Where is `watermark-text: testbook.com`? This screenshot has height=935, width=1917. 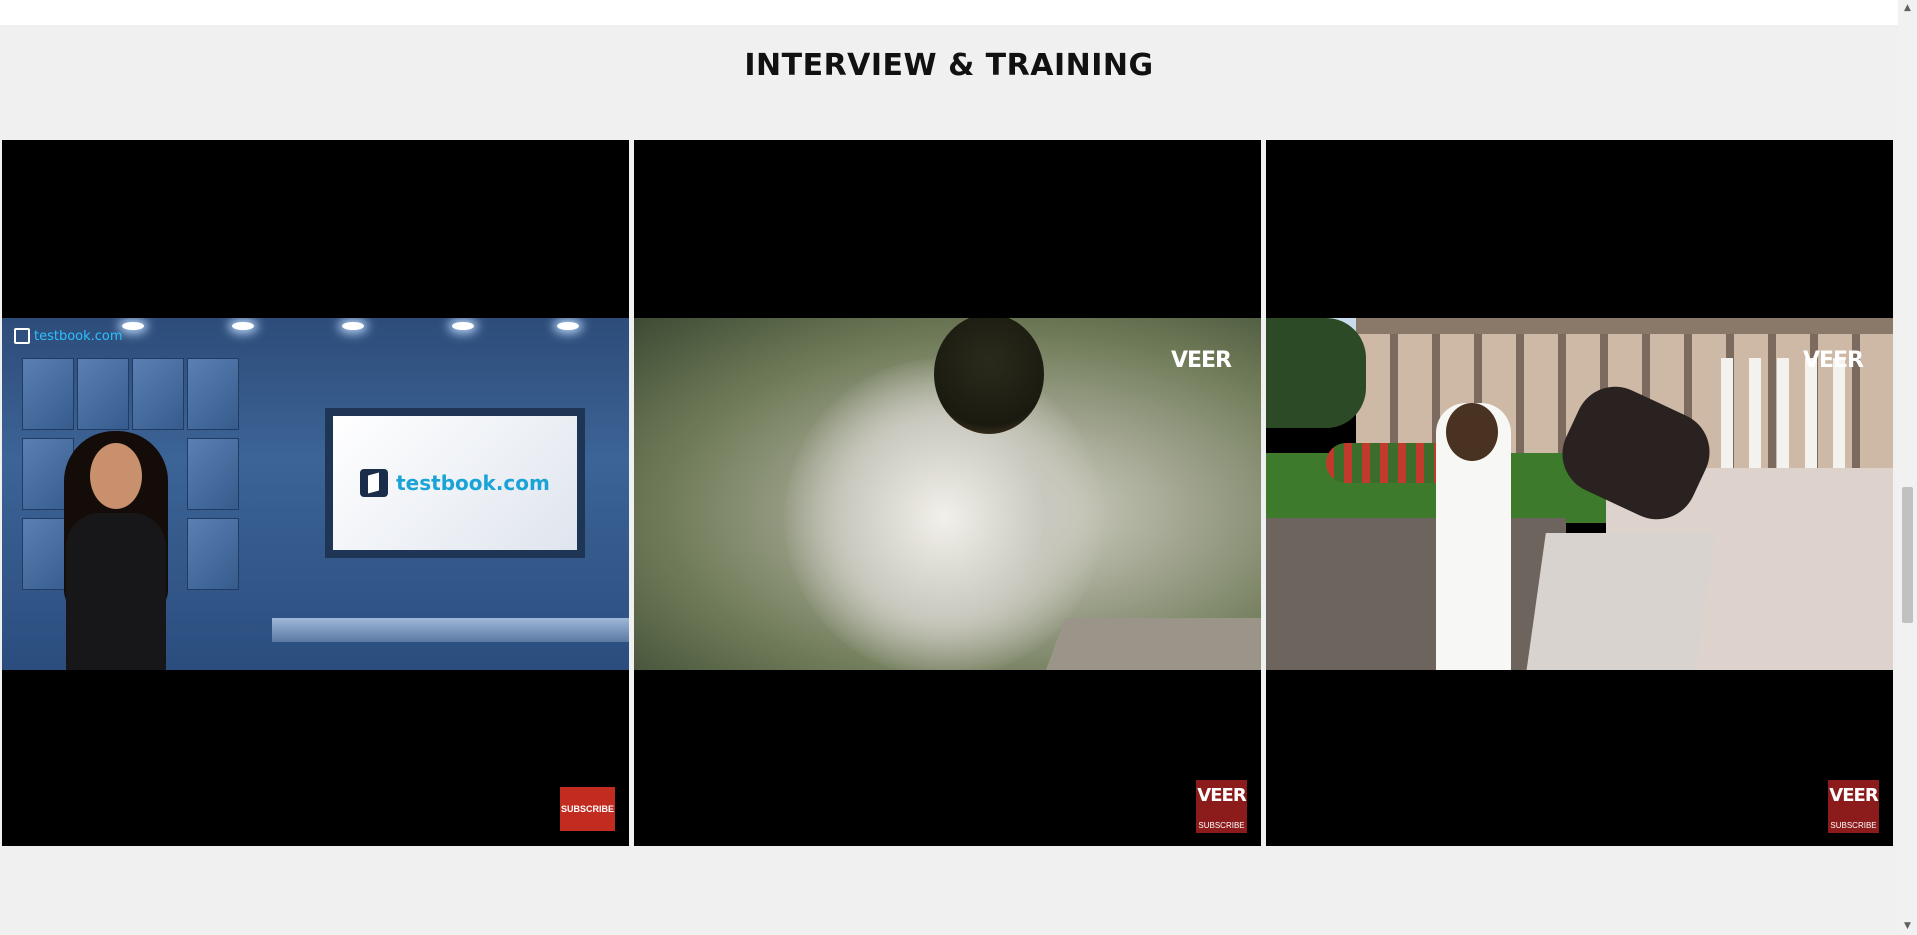 watermark-text: testbook.com is located at coordinates (78, 336).